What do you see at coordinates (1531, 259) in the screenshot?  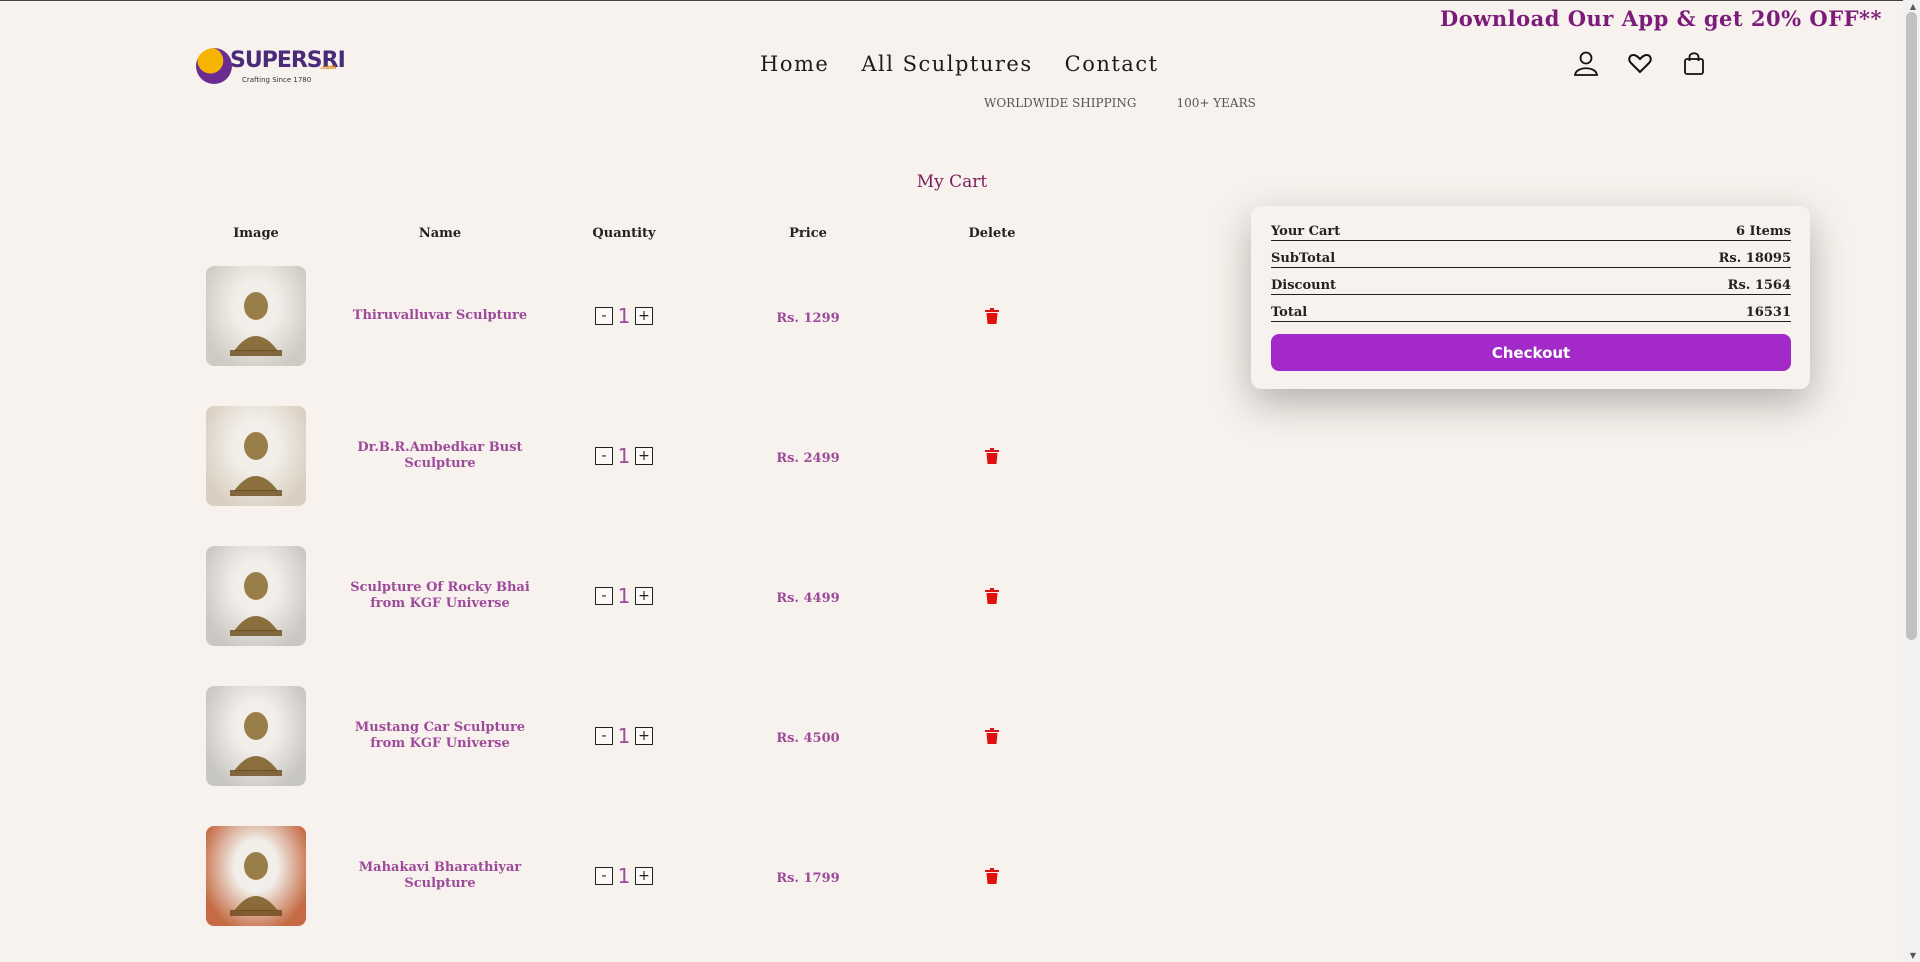 I see `summary-subtotal-row: SubTotal Rs. 18095` at bounding box center [1531, 259].